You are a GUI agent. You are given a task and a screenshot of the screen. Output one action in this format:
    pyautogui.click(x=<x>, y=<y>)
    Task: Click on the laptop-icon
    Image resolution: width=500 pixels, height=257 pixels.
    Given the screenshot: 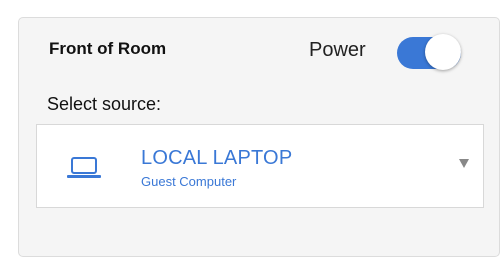 What is the action you would take?
    pyautogui.click(x=84, y=167)
    